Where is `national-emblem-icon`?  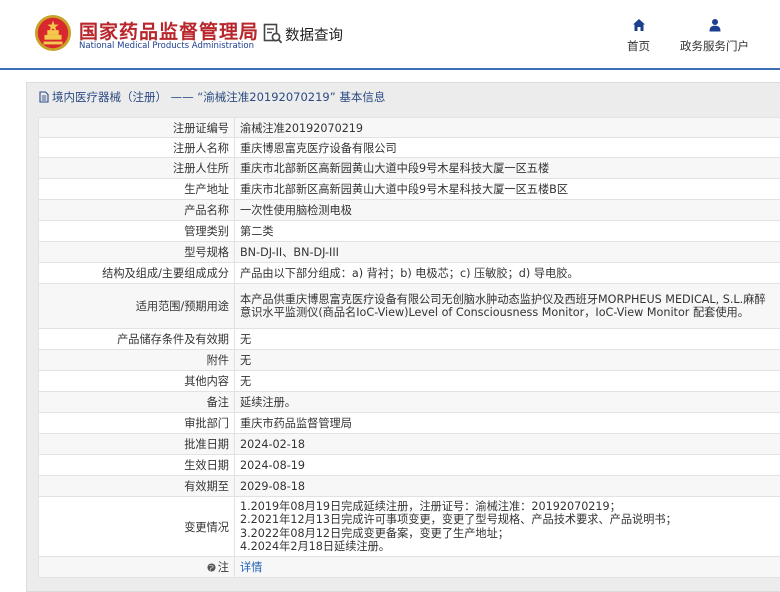
national-emblem-icon is located at coordinates (53, 33).